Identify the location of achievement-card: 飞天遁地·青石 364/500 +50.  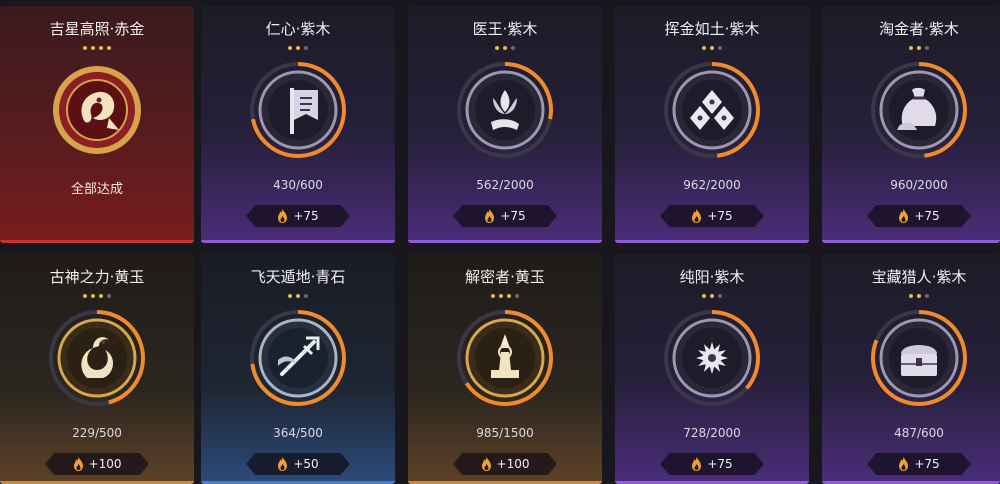
(298, 369).